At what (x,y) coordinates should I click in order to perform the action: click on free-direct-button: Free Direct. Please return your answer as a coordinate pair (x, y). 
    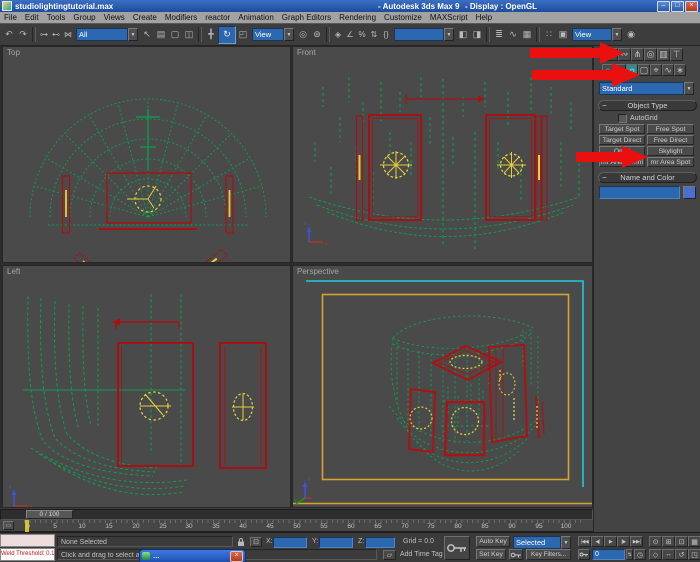
    Looking at the image, I should click on (670, 140).